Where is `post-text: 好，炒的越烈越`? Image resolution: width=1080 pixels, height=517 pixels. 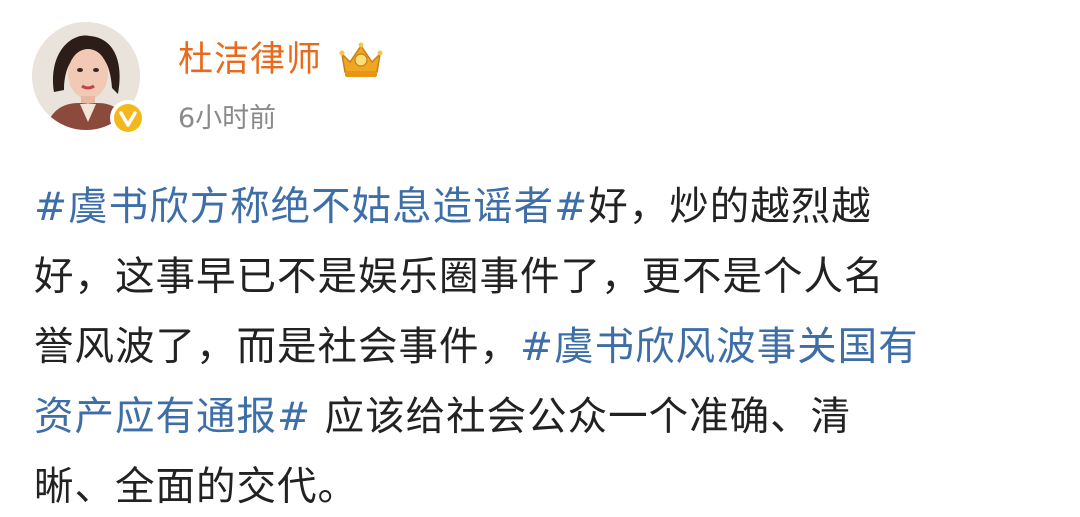
post-text: 好，炒的越烈越 is located at coordinates (730, 207).